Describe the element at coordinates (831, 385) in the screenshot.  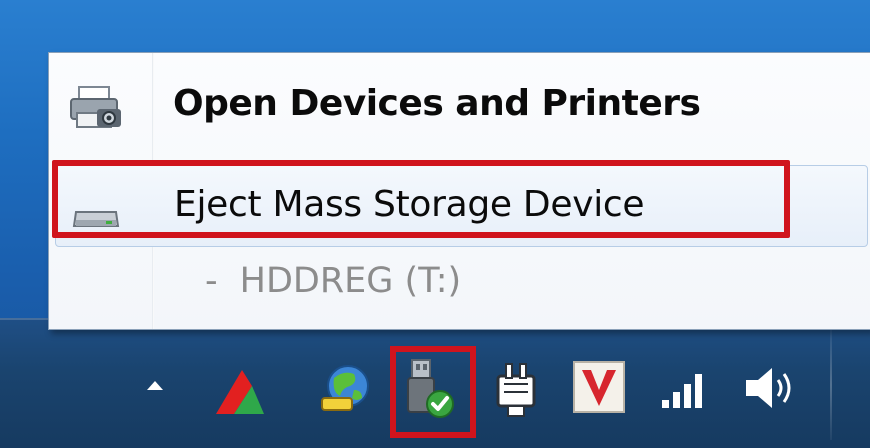
I see `show-desktop-separator` at that location.